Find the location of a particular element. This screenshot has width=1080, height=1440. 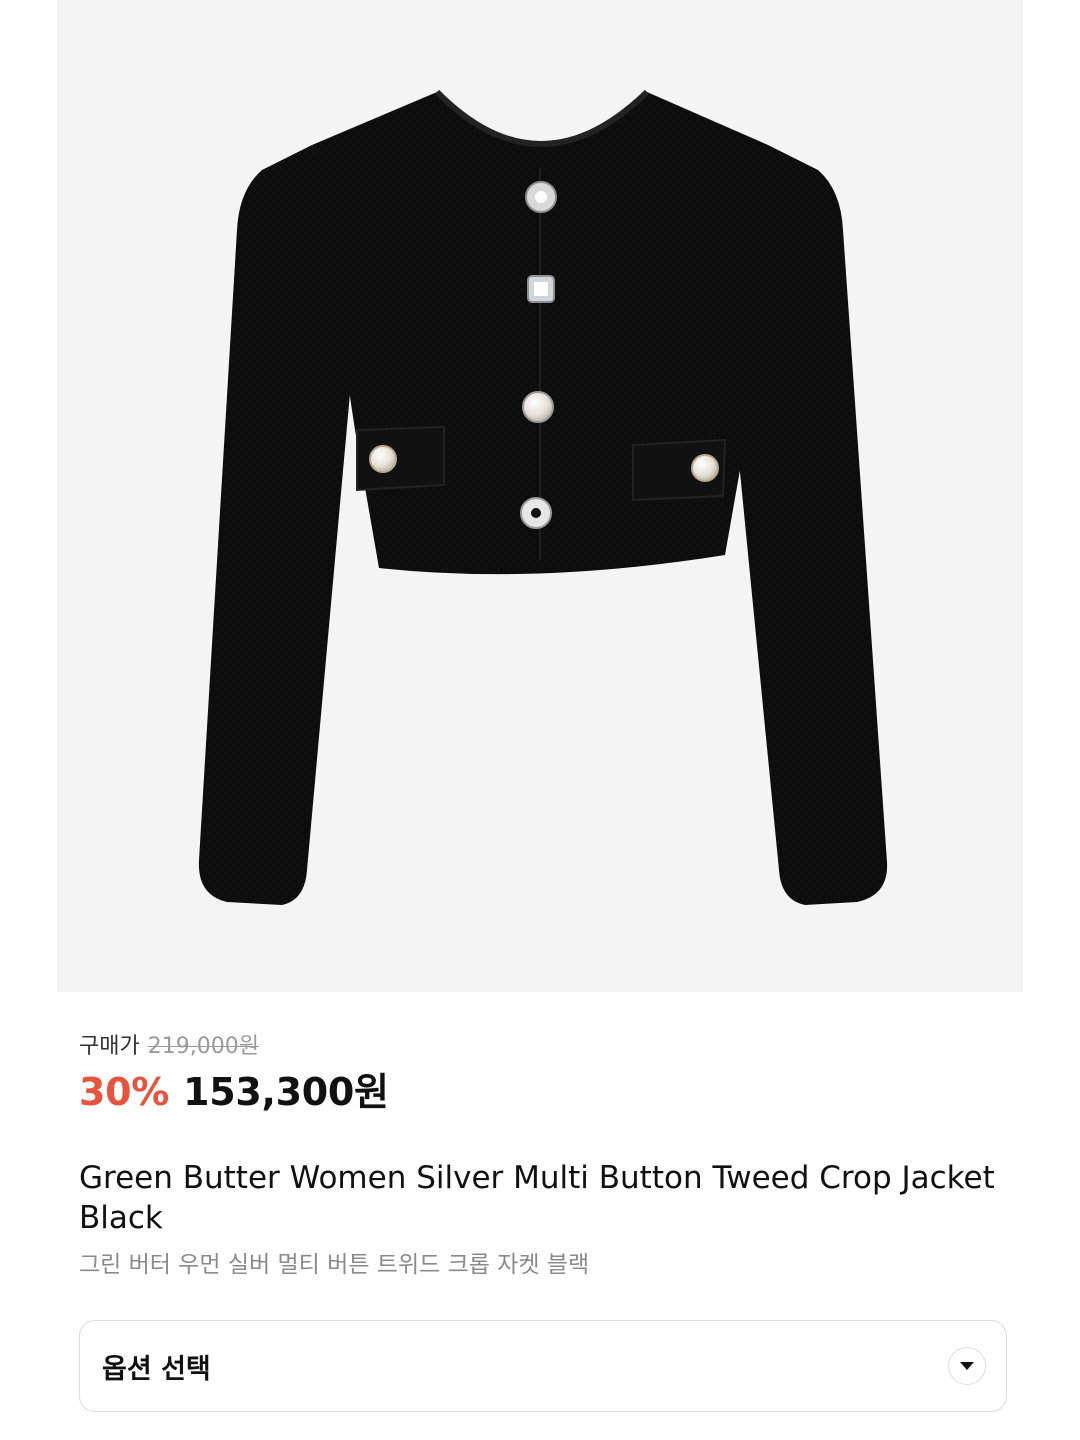

purchase-label: 구매가 is located at coordinates (109, 1046).